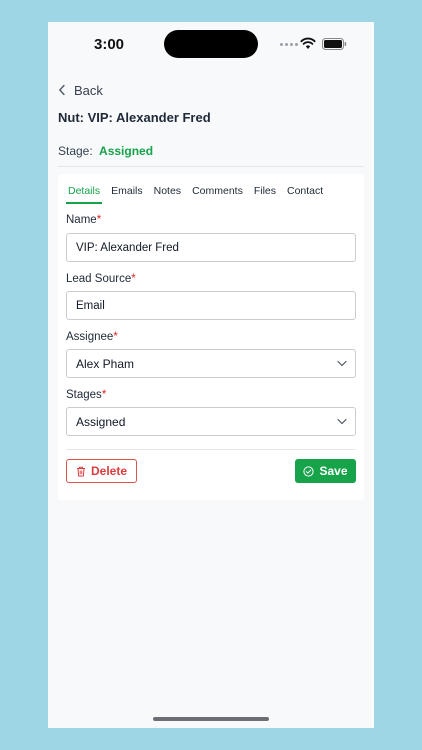 The width and height of the screenshot is (422, 750). I want to click on status-bar: 3:00, so click(211, 45).